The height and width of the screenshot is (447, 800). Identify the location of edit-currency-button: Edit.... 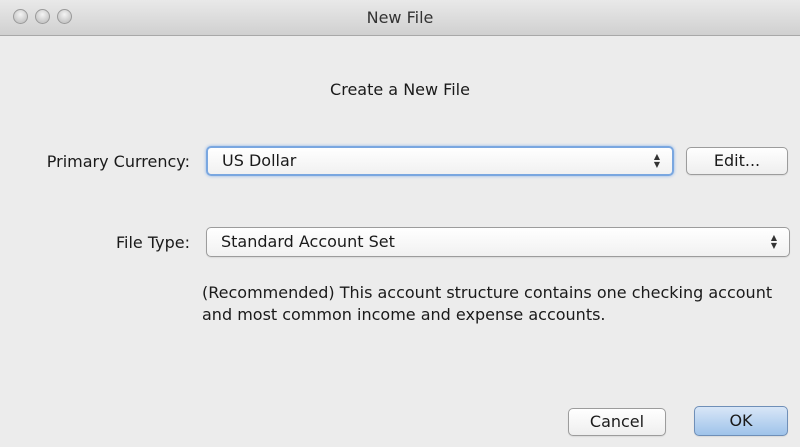
(737, 161).